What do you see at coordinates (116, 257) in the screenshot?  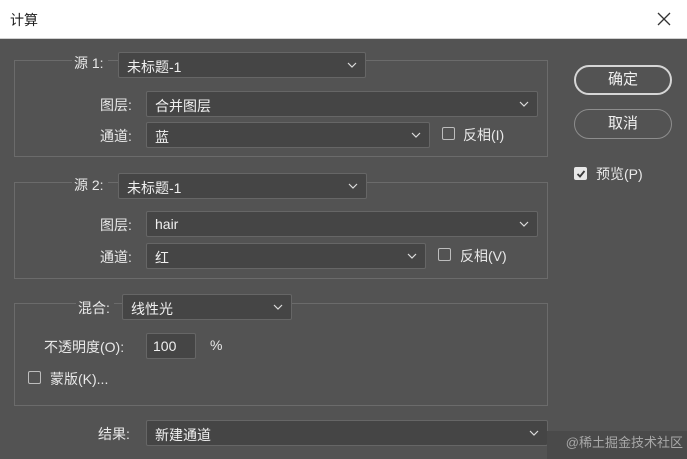 I see `source2-channel-label: 通道:` at bounding box center [116, 257].